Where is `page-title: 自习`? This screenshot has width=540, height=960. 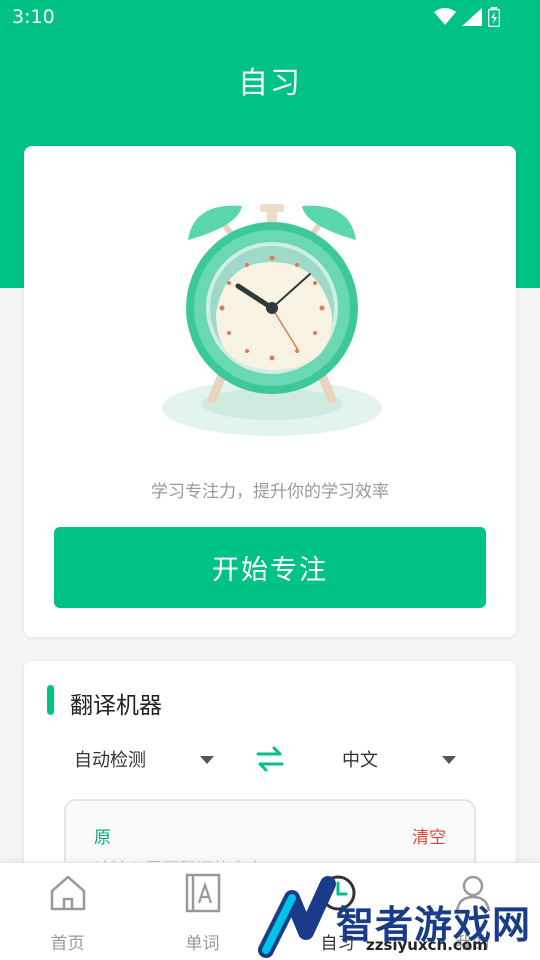 page-title: 自习 is located at coordinates (270, 83).